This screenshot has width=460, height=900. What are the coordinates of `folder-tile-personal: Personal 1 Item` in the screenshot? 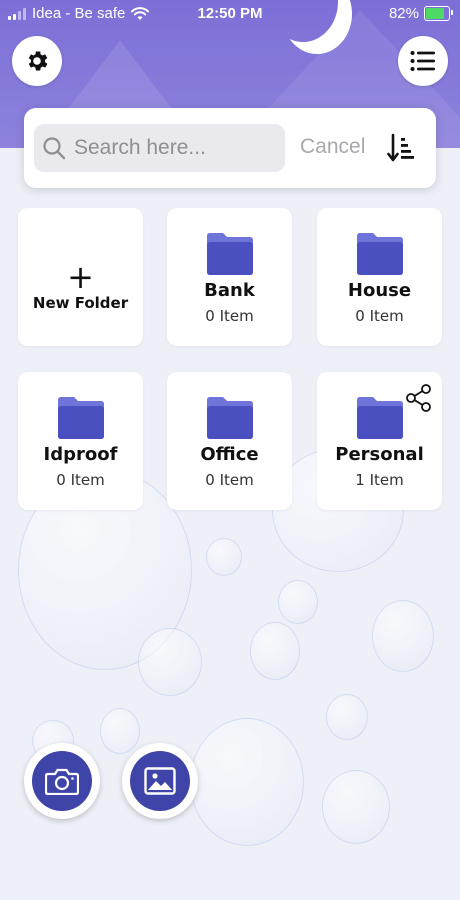 It's located at (379, 441).